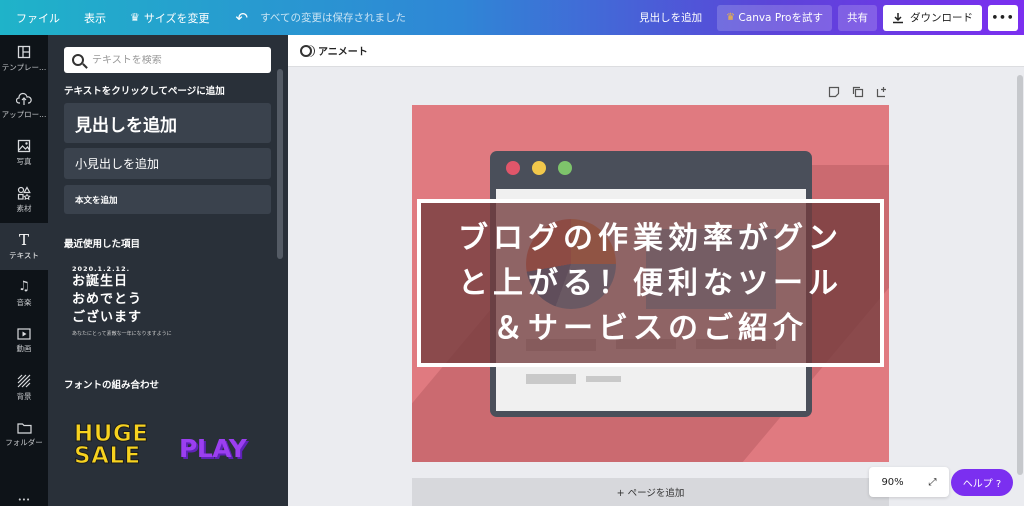  Describe the element at coordinates (144, 91) in the screenshot. I see `section-add-text-label: テキストをクリックしてページに追加` at that location.